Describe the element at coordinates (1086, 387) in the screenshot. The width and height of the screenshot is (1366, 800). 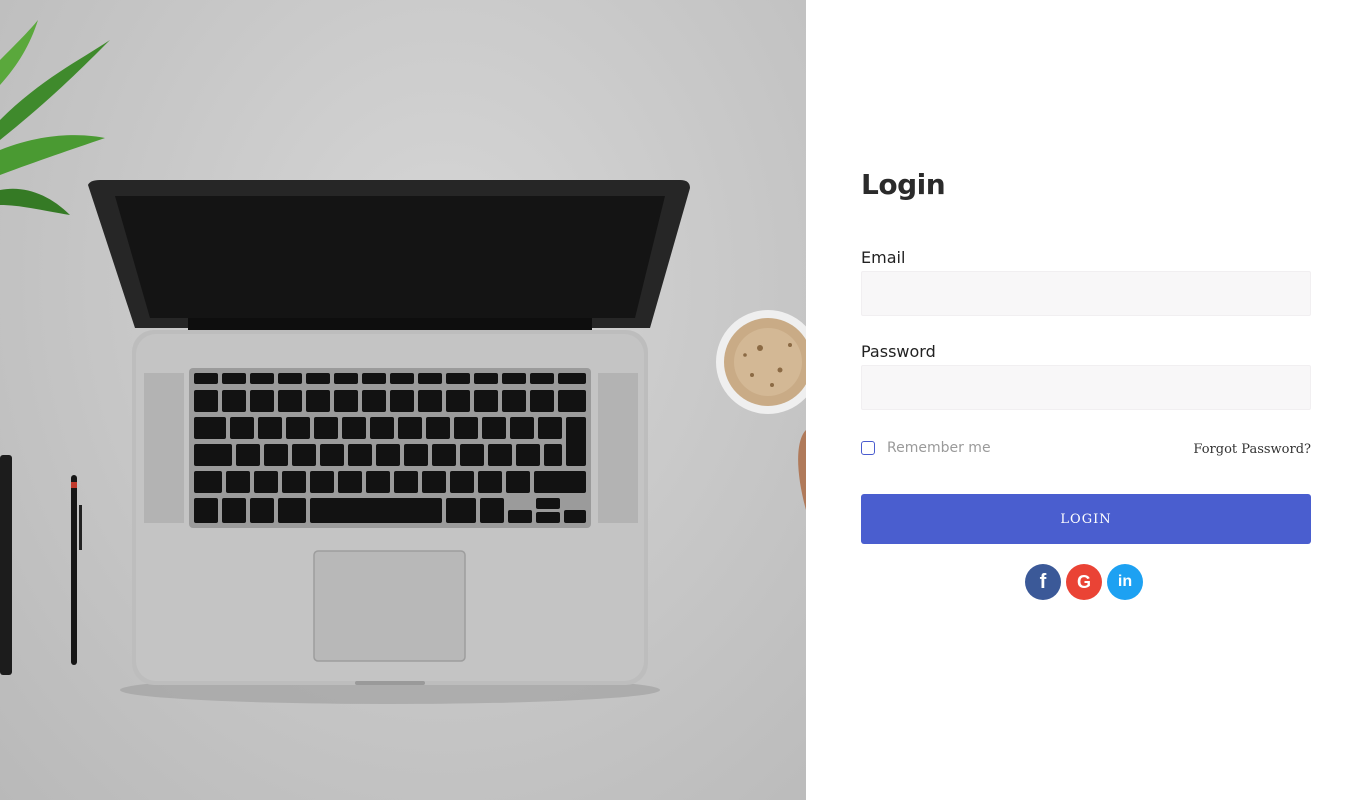
I see `password-field` at that location.